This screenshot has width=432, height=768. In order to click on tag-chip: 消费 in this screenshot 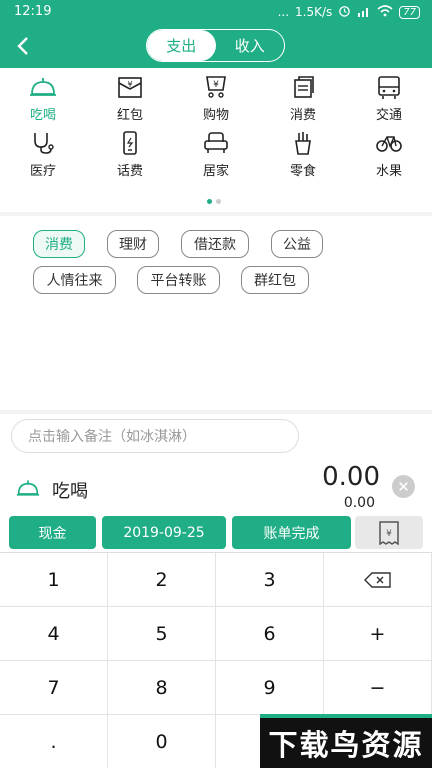, I will do `click(59, 244)`.